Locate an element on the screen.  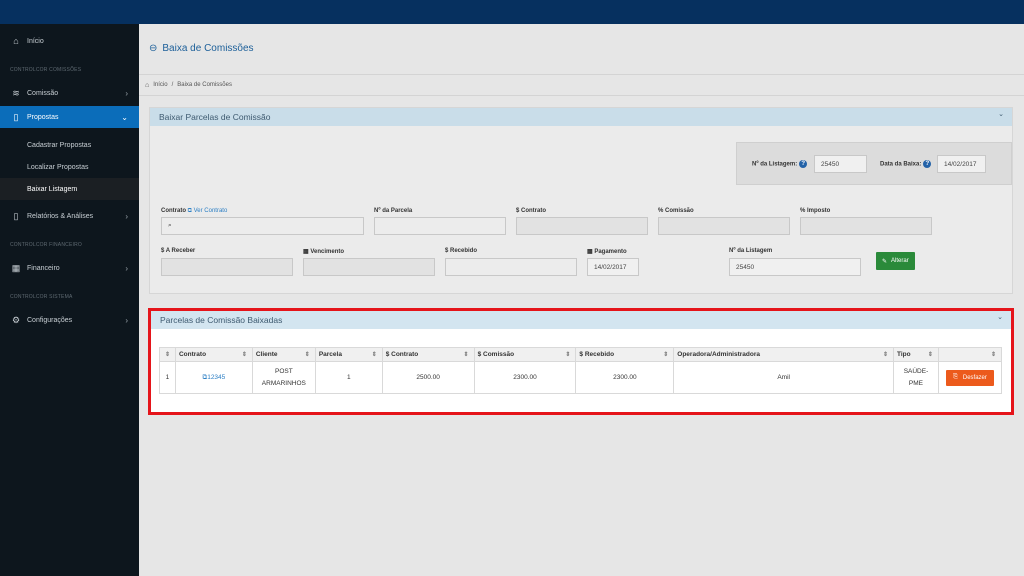
data-baixa-label: Data da Baixa:? is located at coordinates (906, 164).